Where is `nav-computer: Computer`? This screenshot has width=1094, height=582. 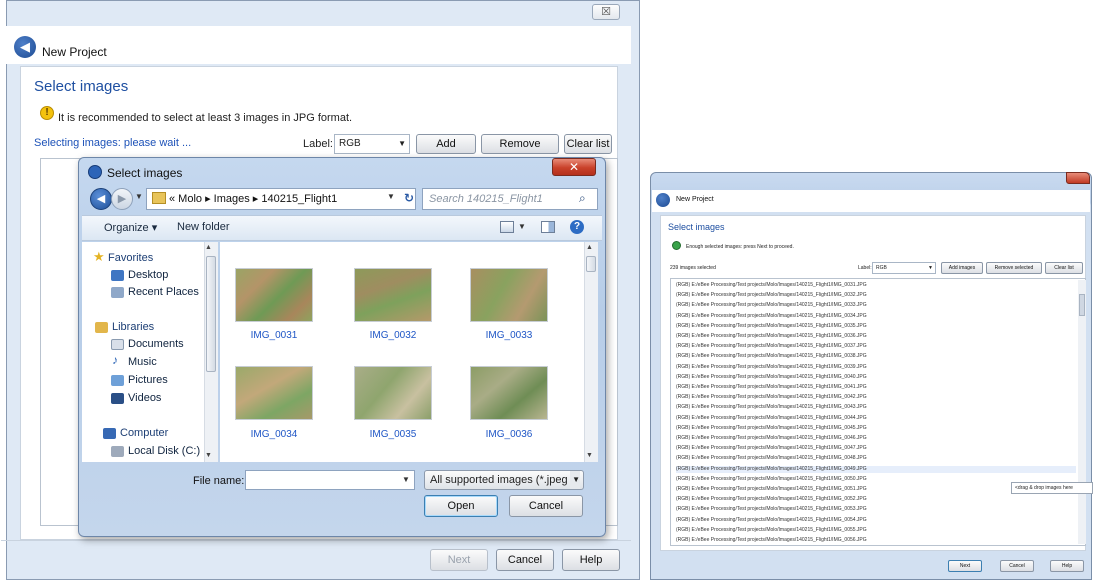 nav-computer: Computer is located at coordinates (144, 433).